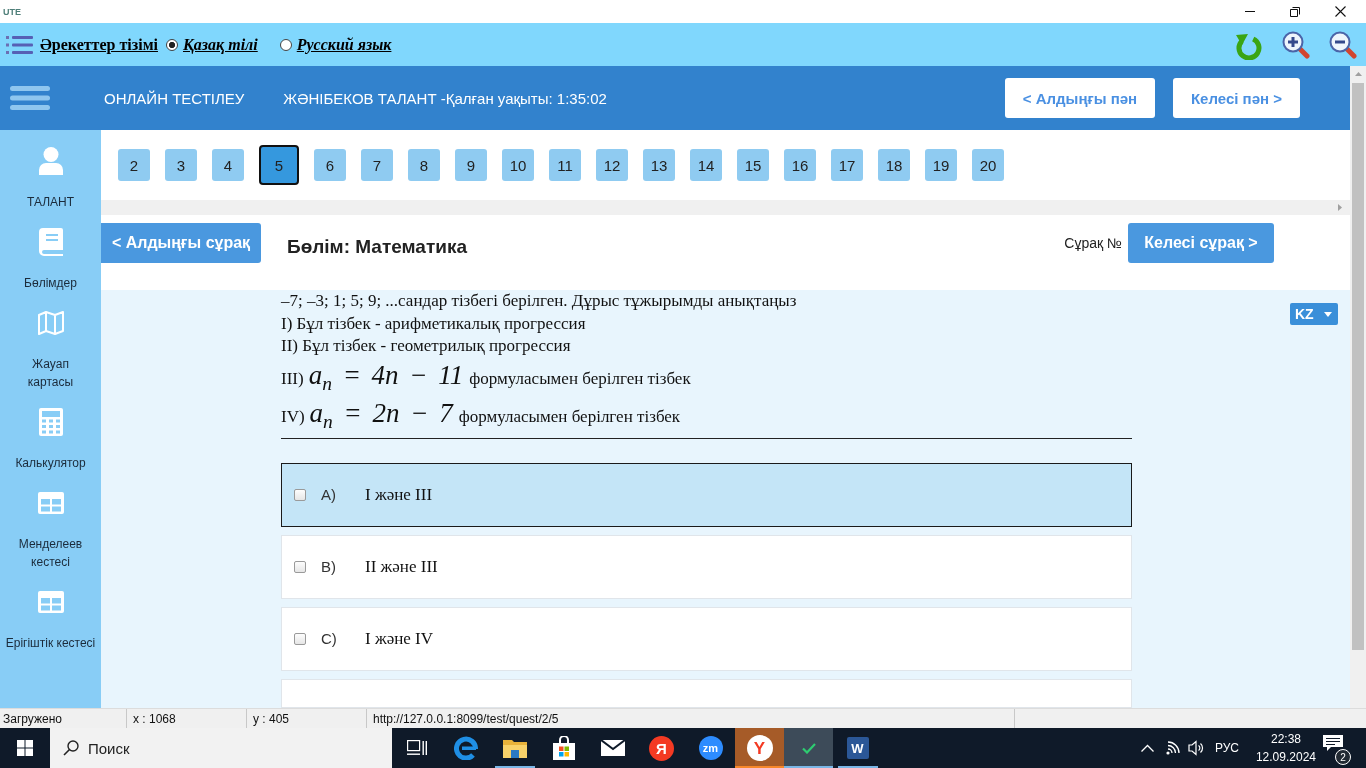  Describe the element at coordinates (1340, 11) in the screenshot. I see `close-icon` at that location.